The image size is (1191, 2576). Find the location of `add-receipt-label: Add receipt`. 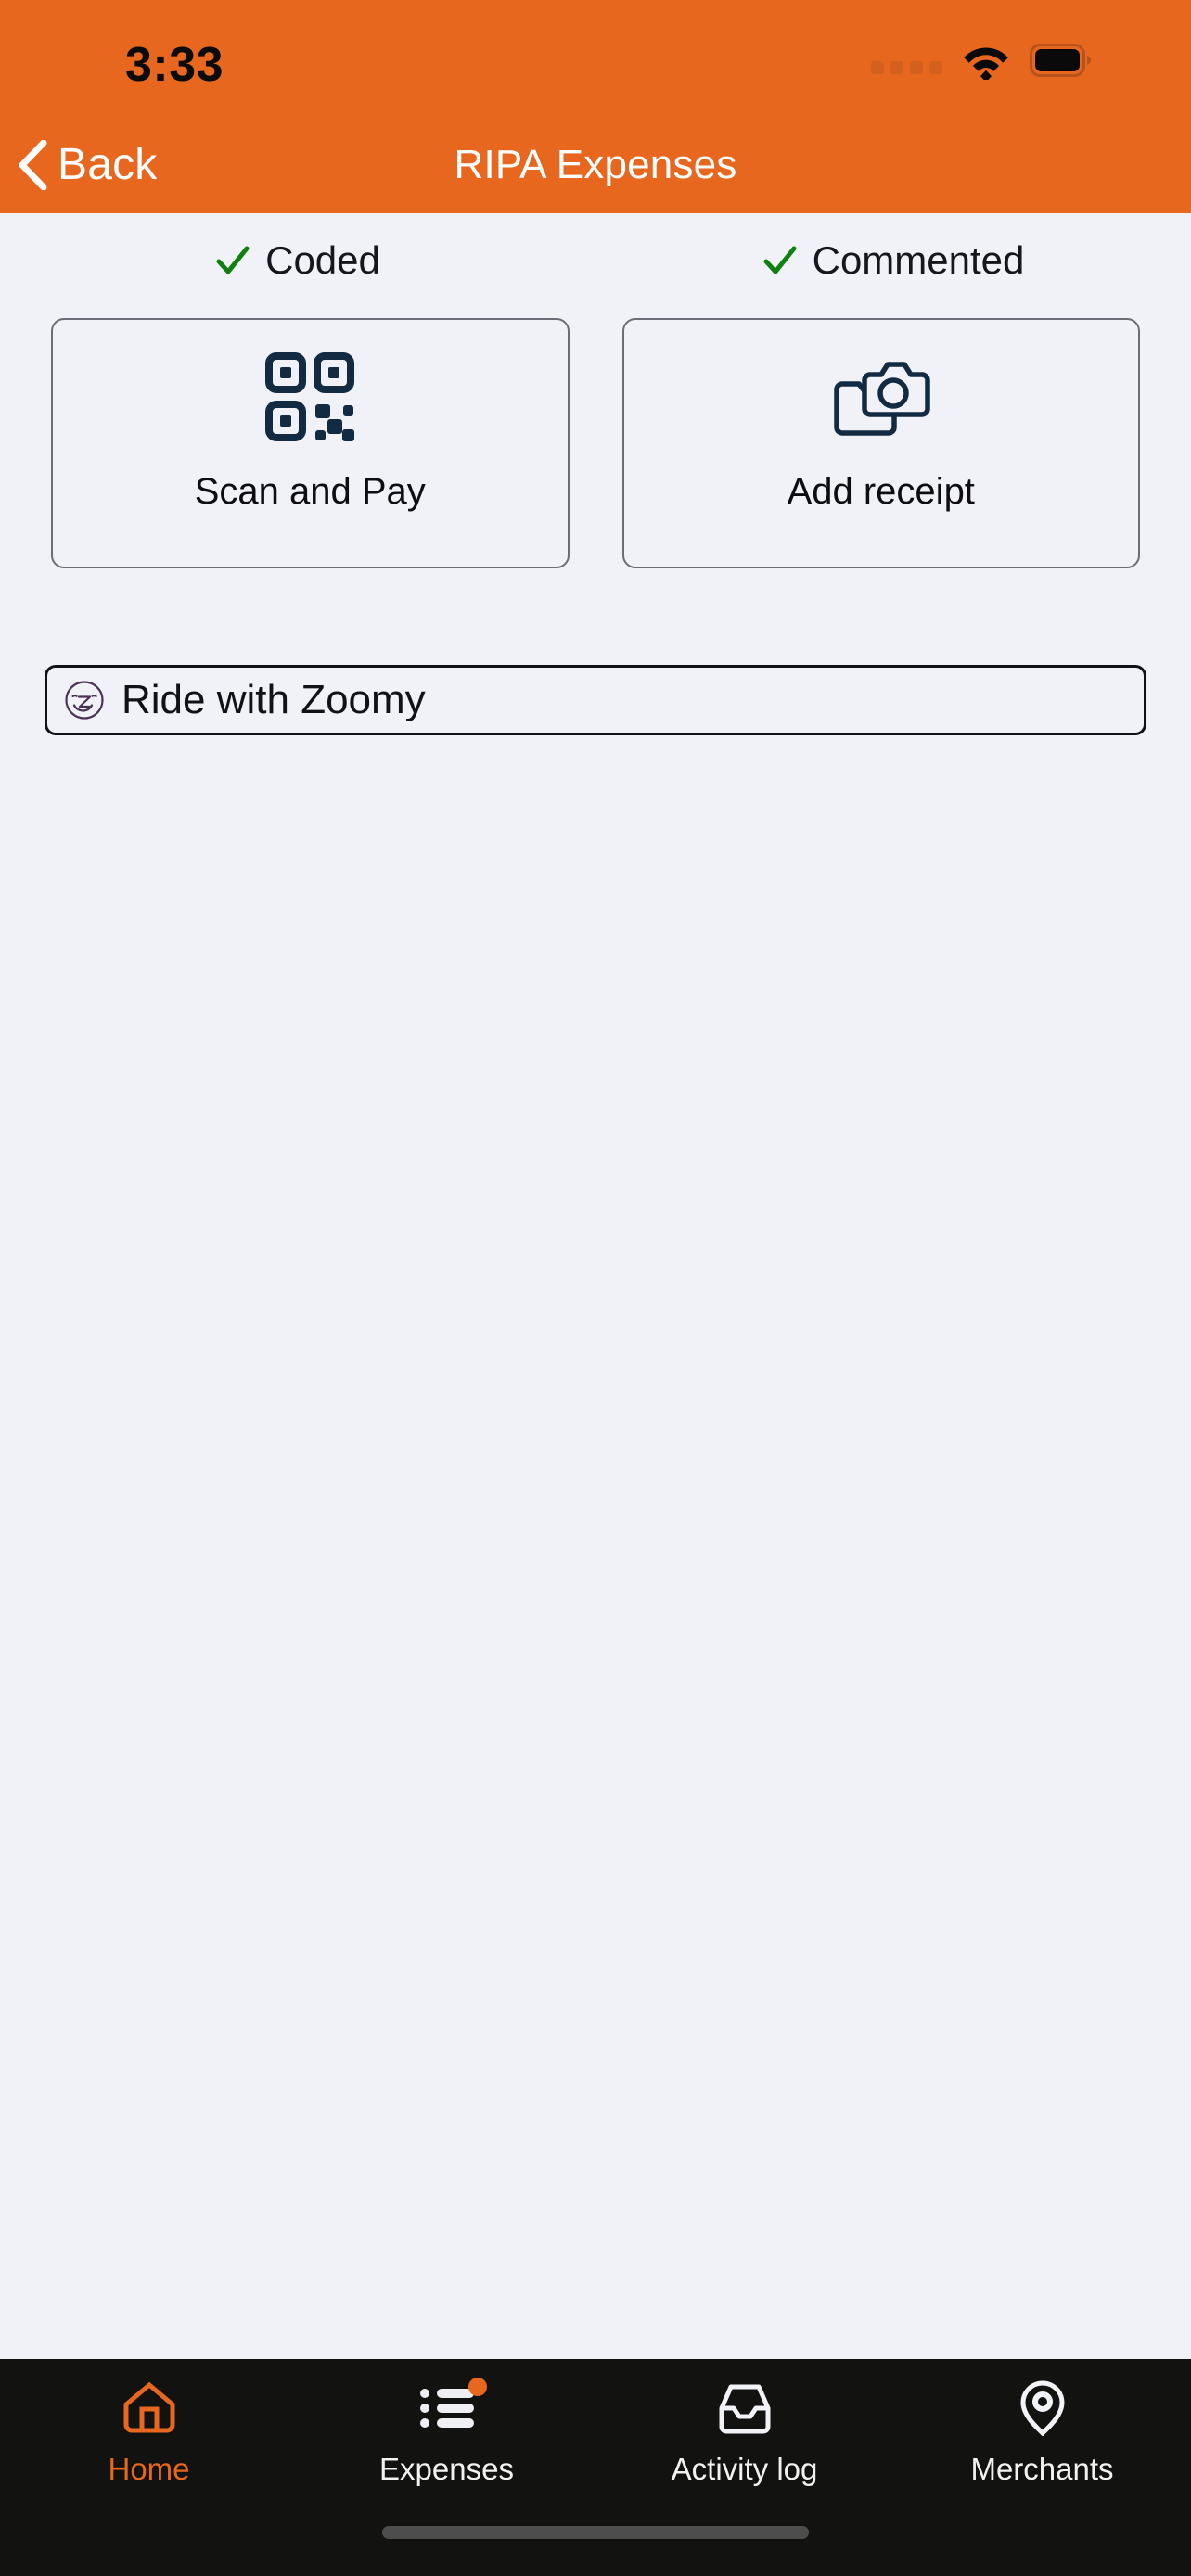

add-receipt-label: Add receipt is located at coordinates (881, 492).